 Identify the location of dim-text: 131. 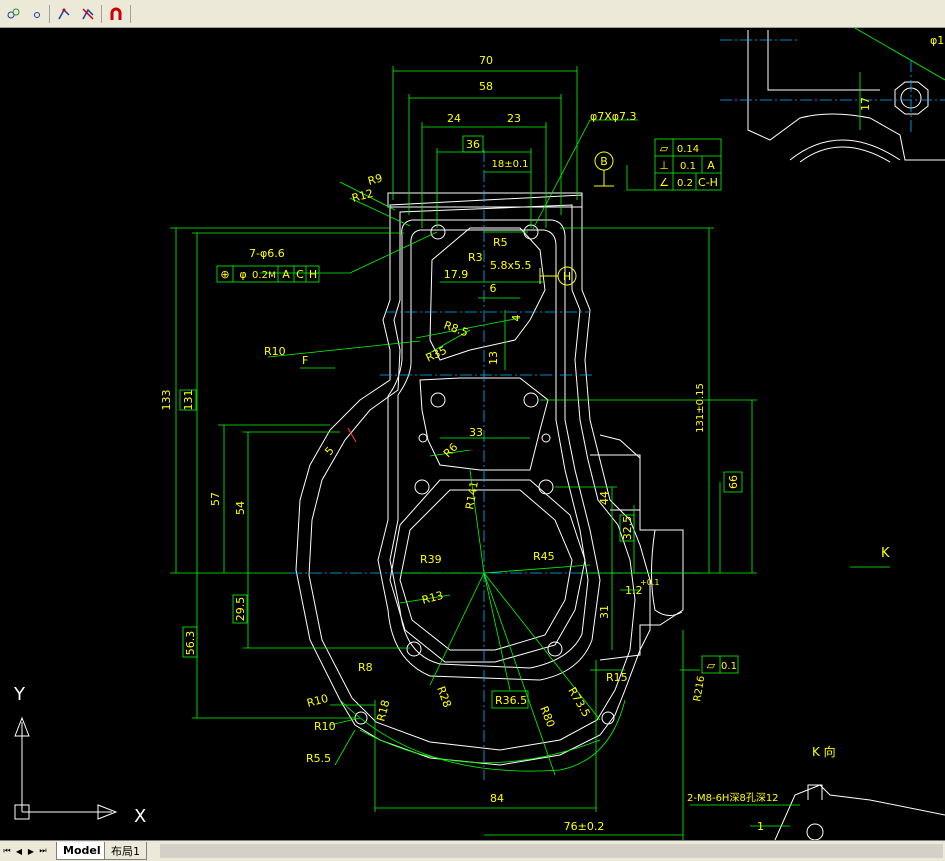
(188, 400).